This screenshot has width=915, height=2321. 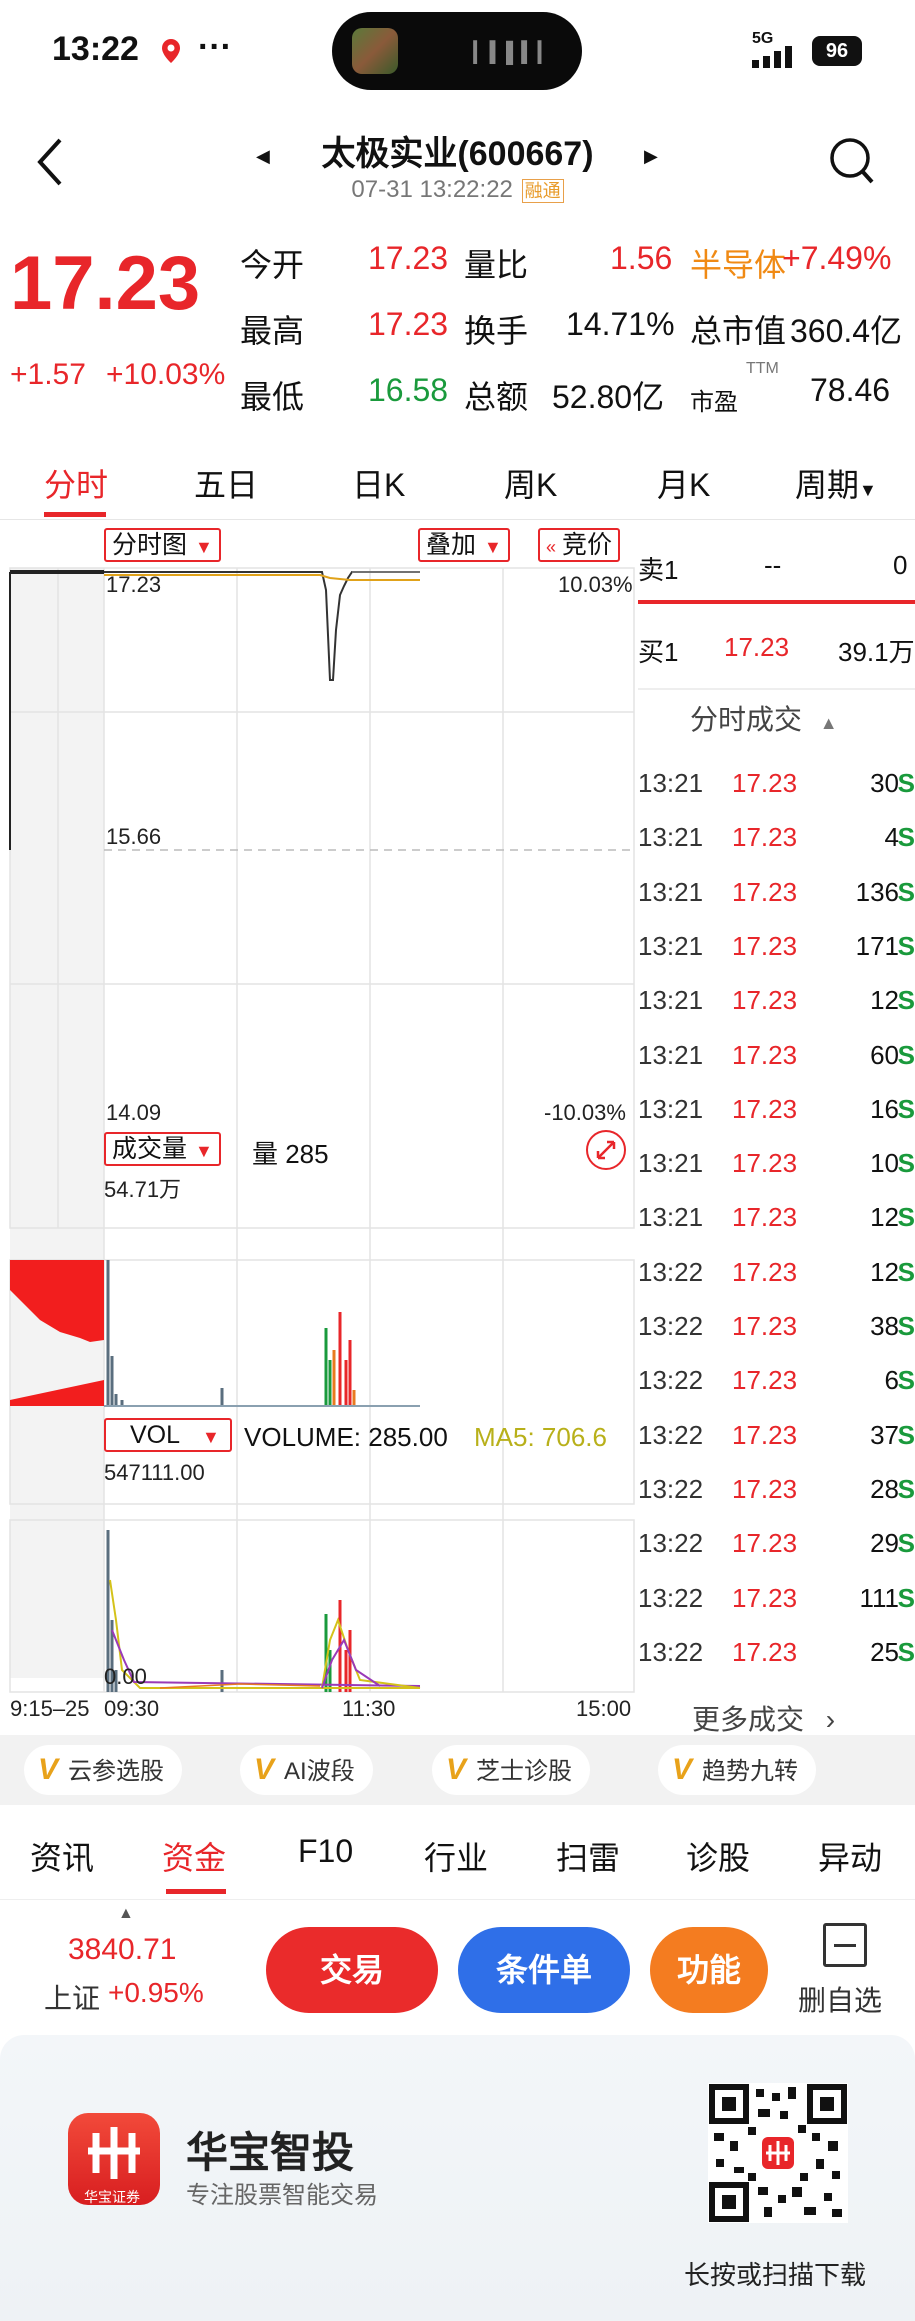 What do you see at coordinates (511, 1770) in the screenshot?
I see `feature-cheese-diagnosis: V 芝士诊股` at bounding box center [511, 1770].